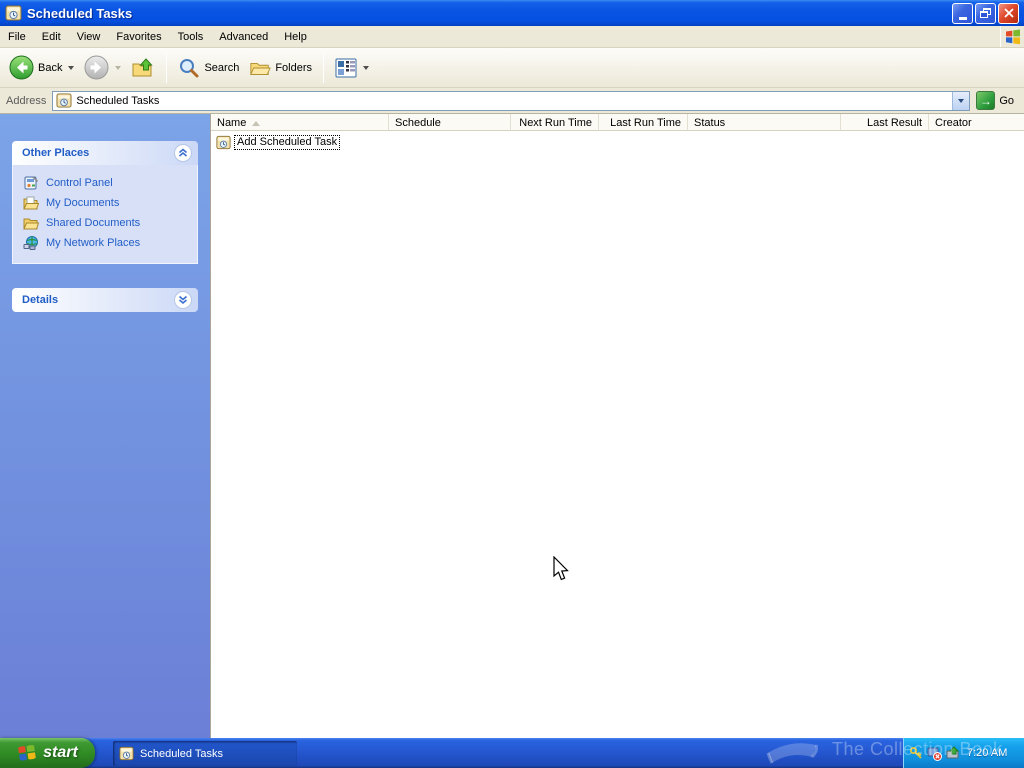  Describe the element at coordinates (346, 67) in the screenshot. I see `views-icon` at that location.